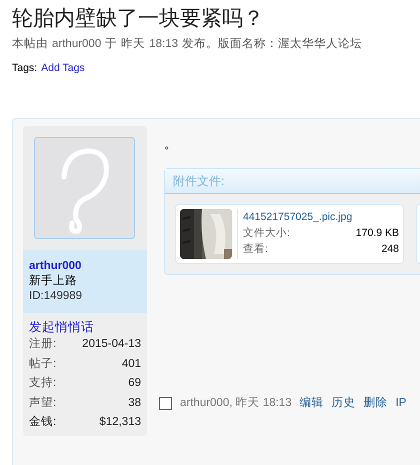  Describe the element at coordinates (77, 45) in the screenshot. I see `author-link: arthur000` at that location.